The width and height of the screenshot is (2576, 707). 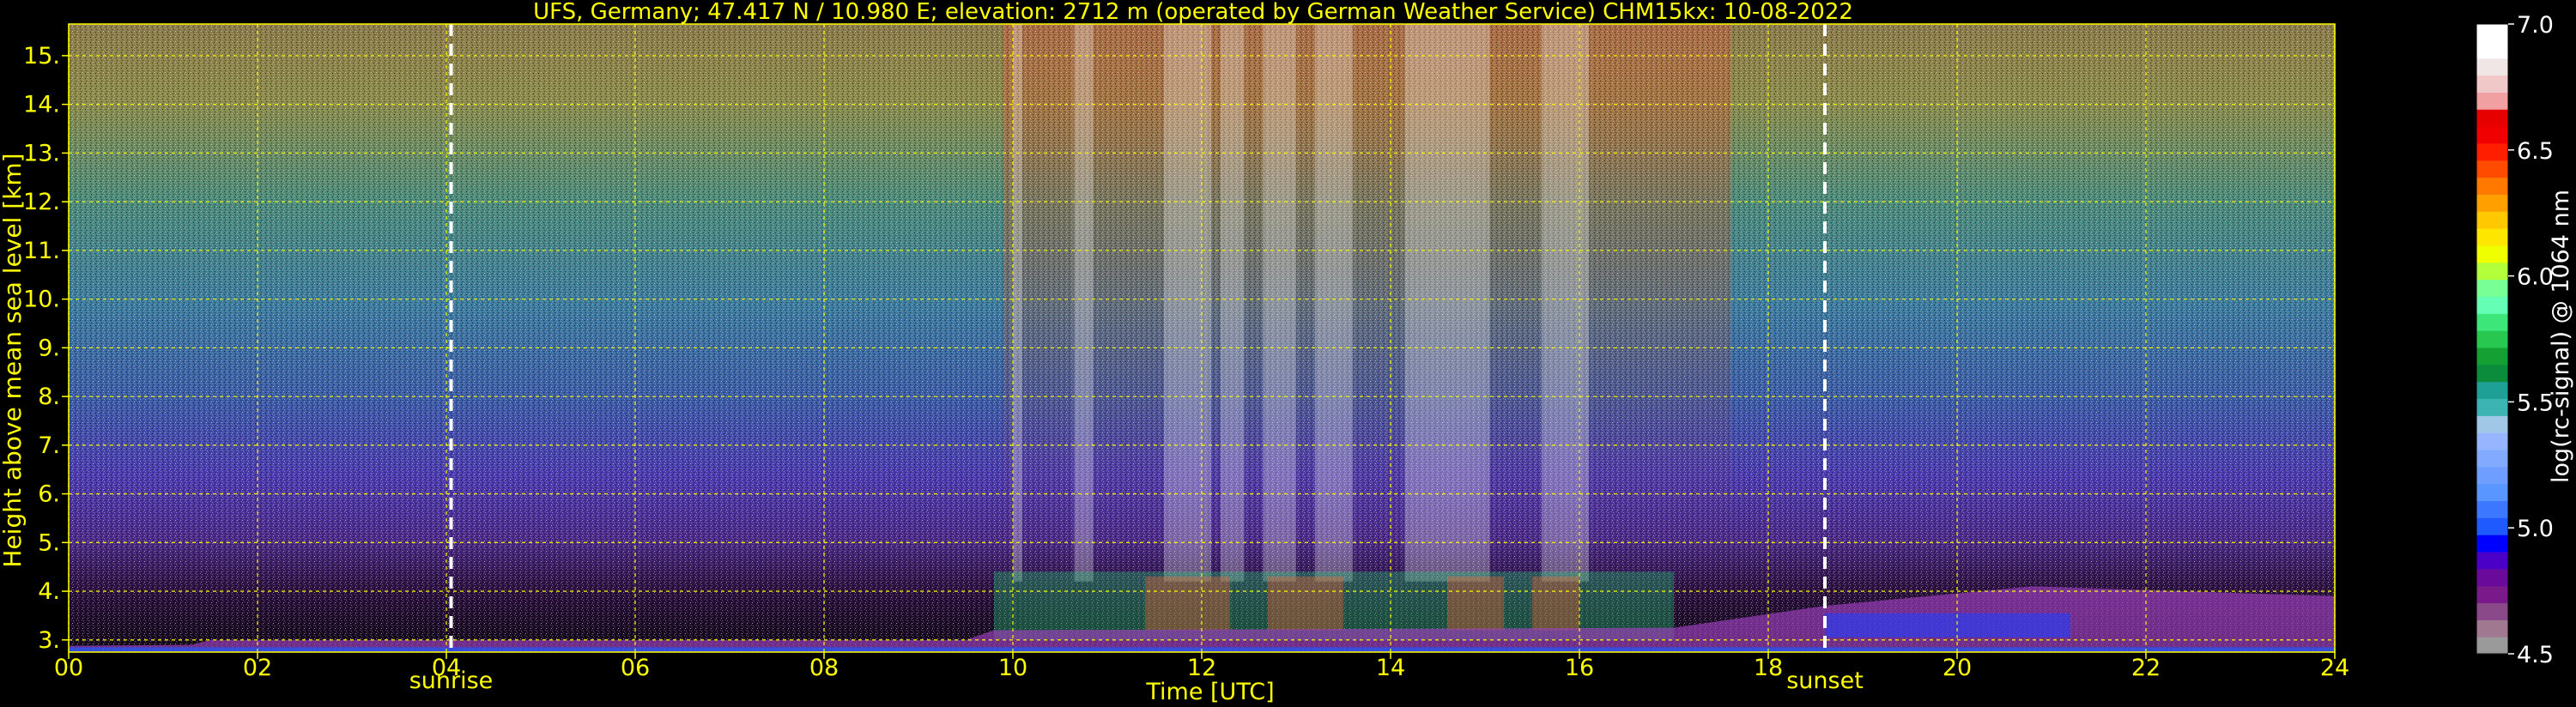 I want to click on colorbar-label: log(rc-signal) @ 1064 nm, so click(x=2561, y=336).